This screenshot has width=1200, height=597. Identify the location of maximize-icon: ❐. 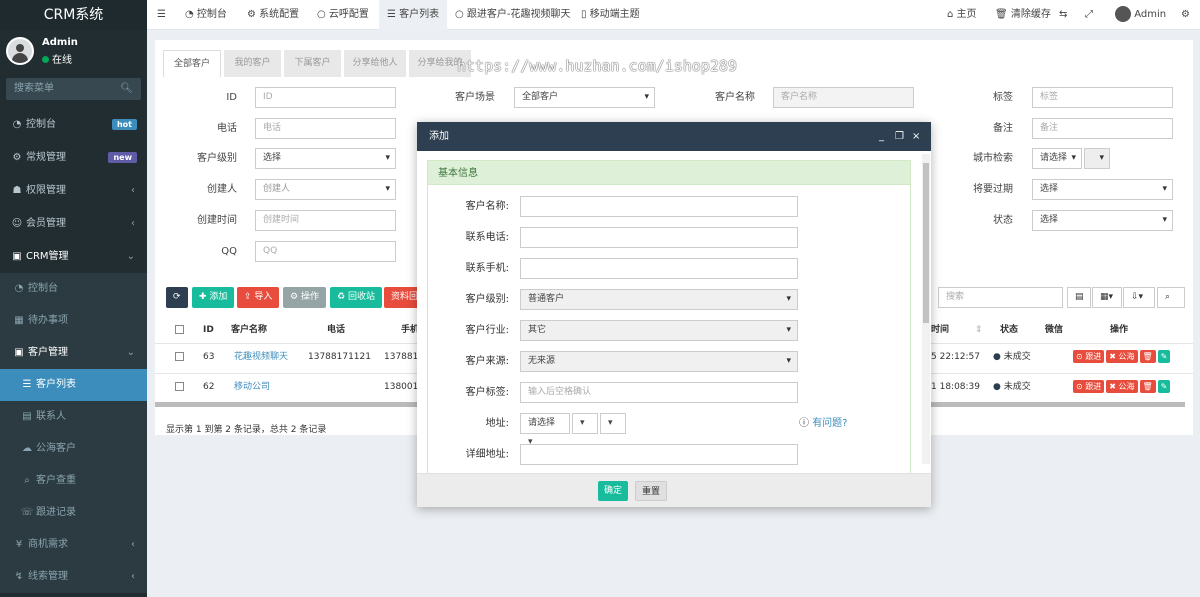
(899, 136).